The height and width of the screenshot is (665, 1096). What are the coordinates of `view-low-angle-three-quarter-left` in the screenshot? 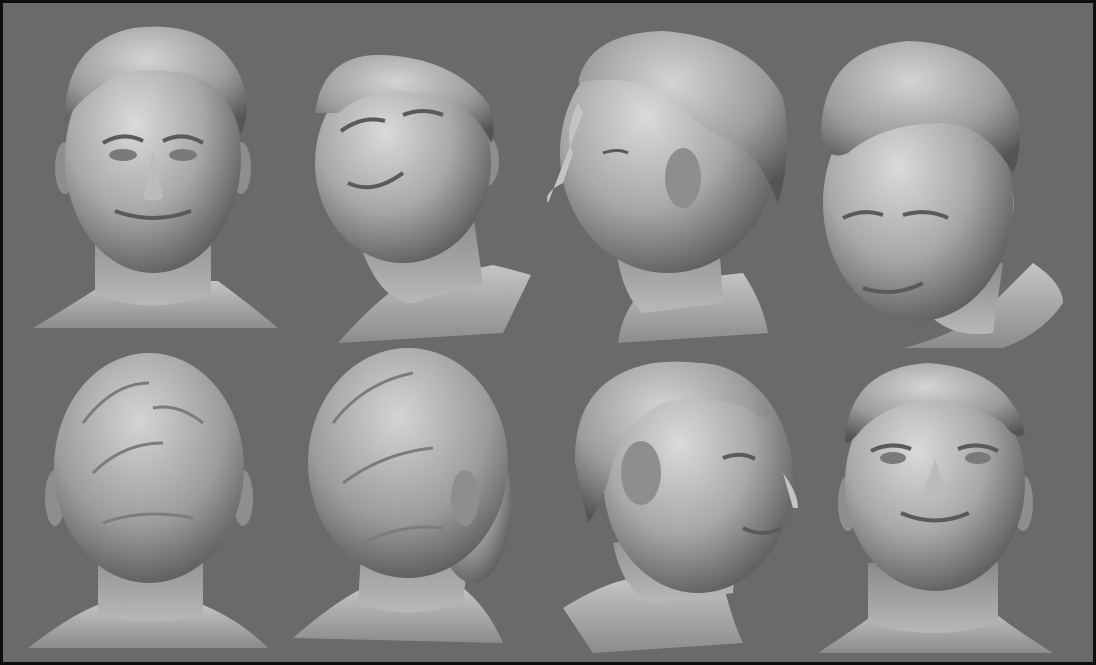 It's located at (423, 198).